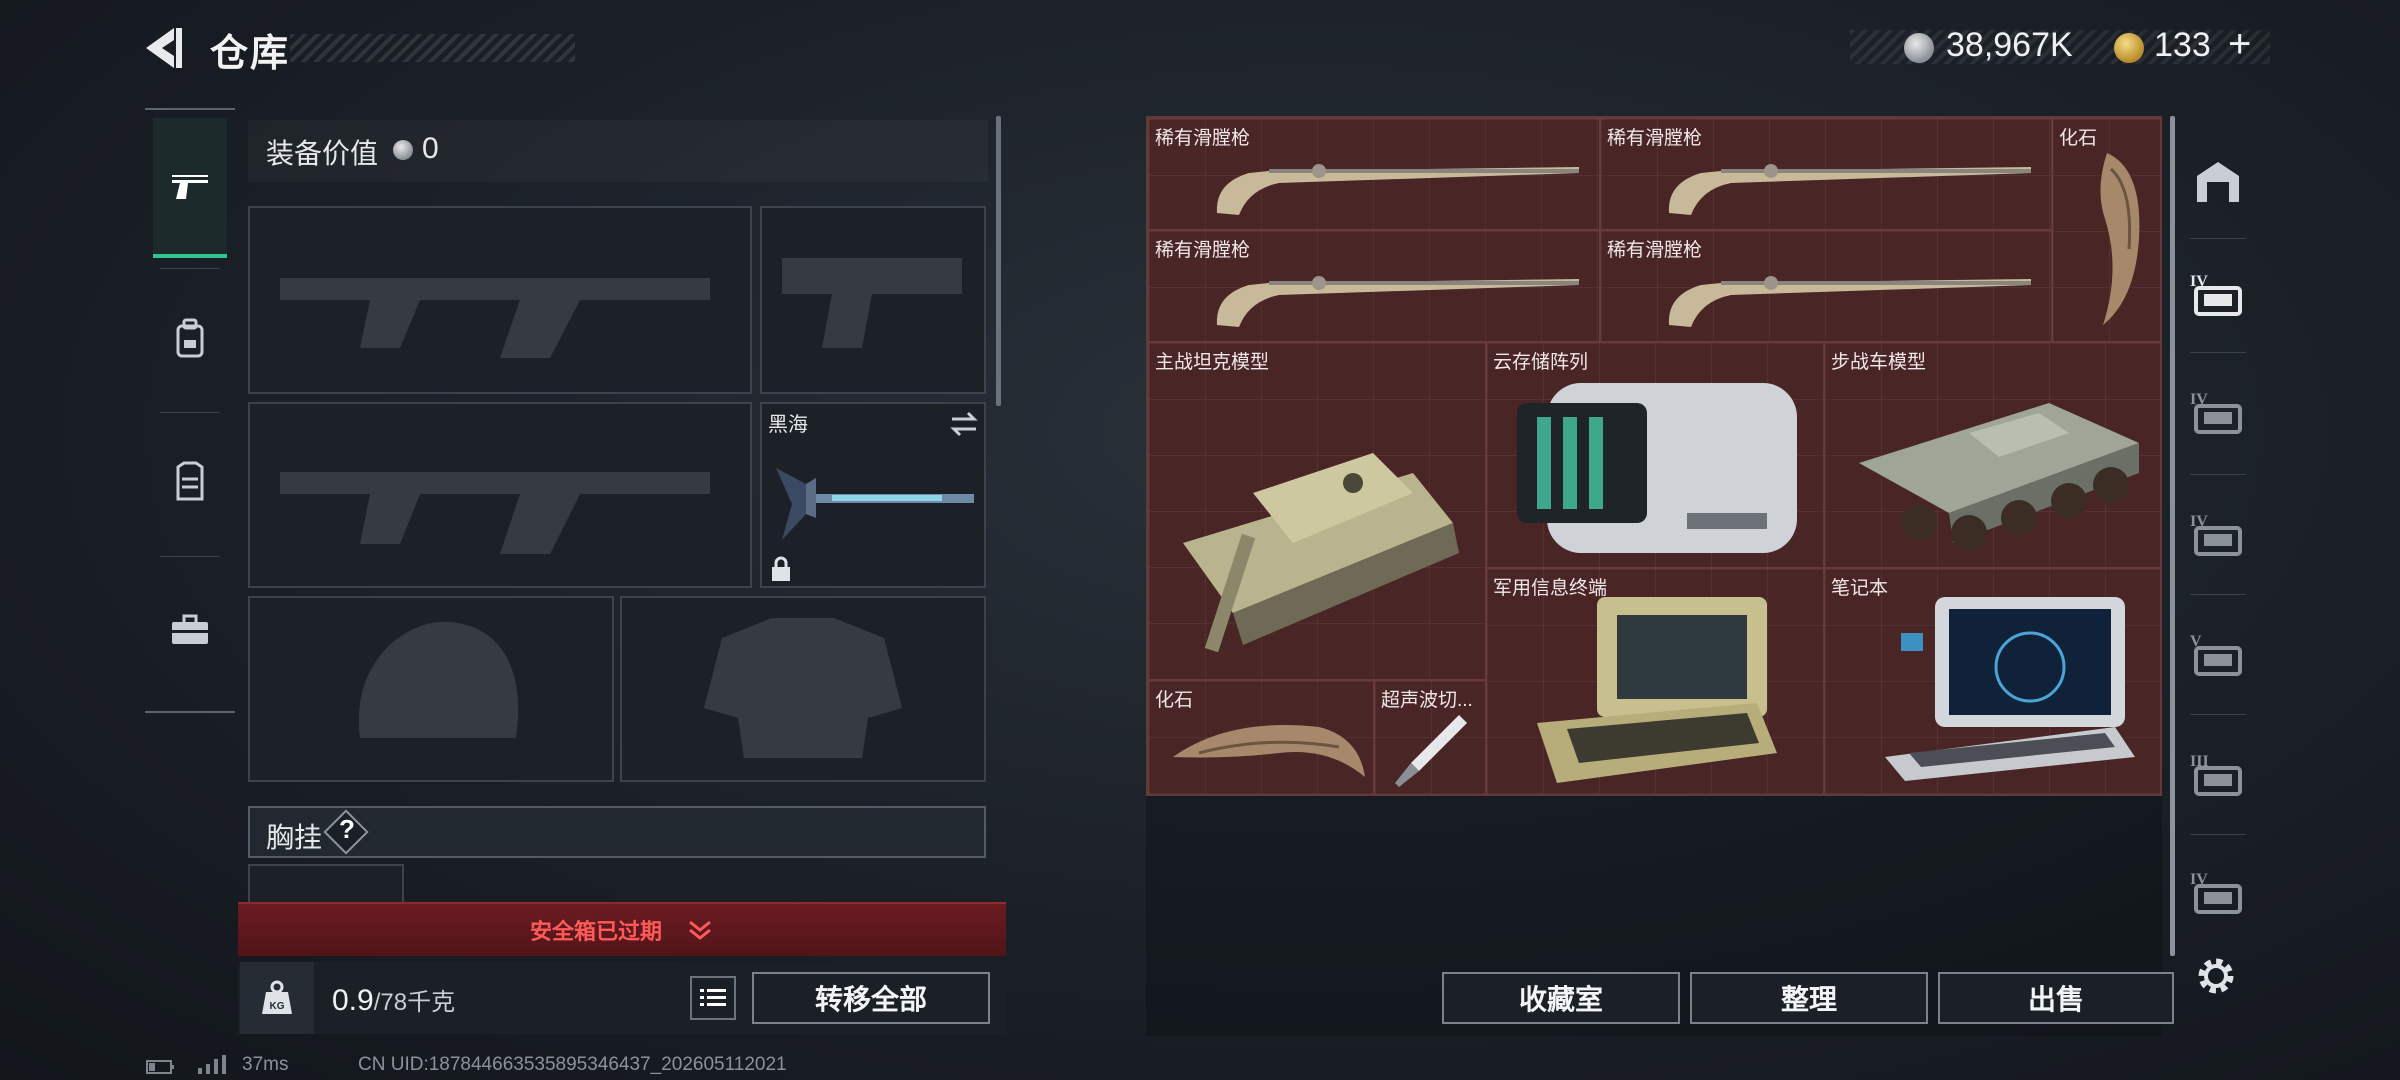  What do you see at coordinates (1919, 48) in the screenshot?
I see `silver-coin-icon` at bounding box center [1919, 48].